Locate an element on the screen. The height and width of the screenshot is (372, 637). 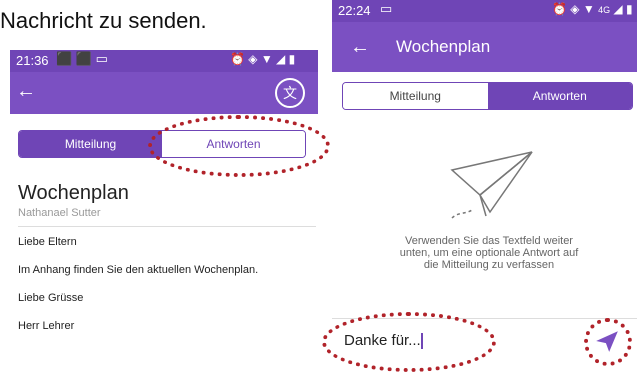
status-network: 4G is located at coordinates (604, 10).